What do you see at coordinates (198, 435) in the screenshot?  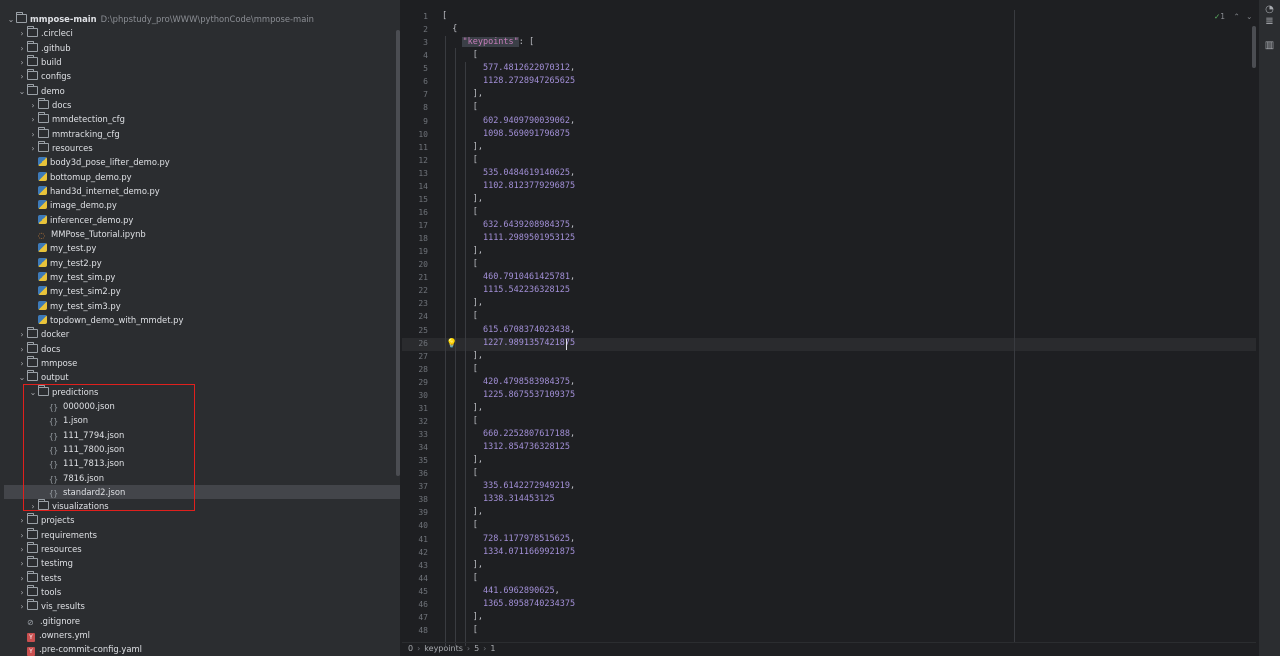 I see `tree-item: {} 111_7794.json` at bounding box center [198, 435].